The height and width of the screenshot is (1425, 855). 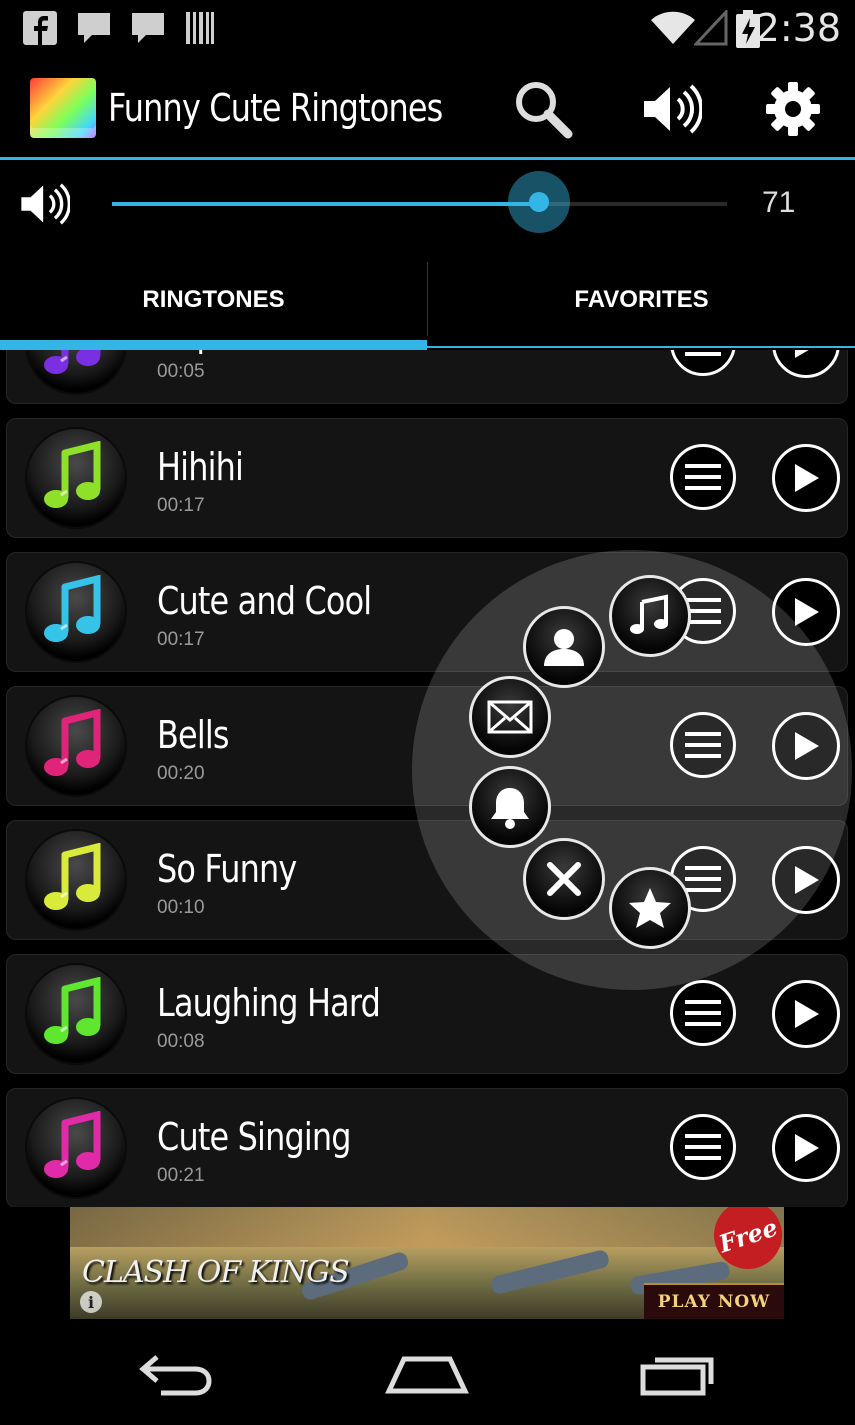 I want to click on ringtone-duration: 00:08, so click(x=181, y=1041).